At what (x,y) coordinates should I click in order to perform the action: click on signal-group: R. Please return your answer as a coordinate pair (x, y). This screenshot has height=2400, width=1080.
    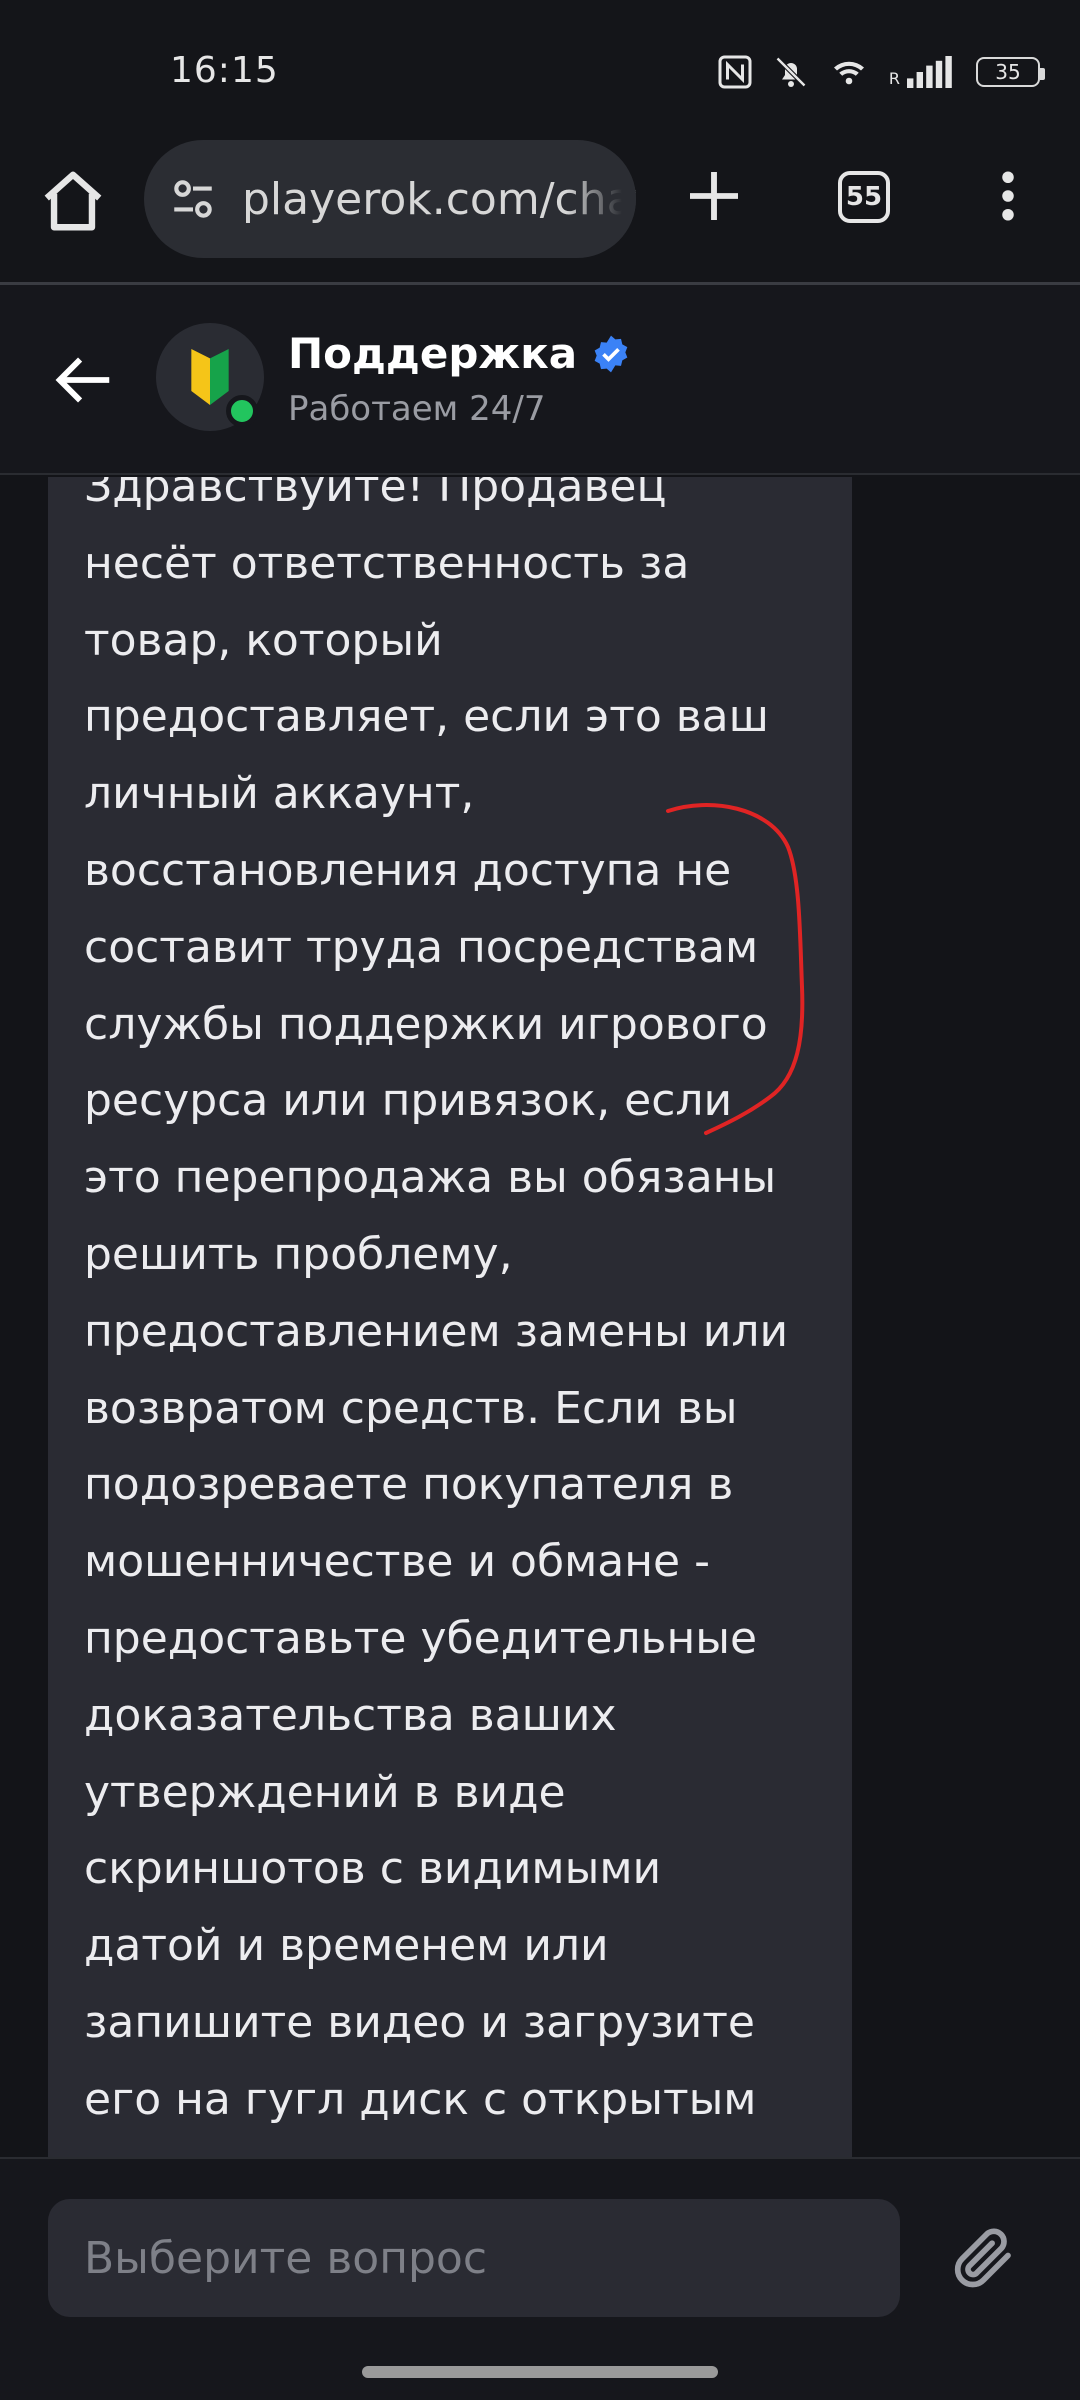
    Looking at the image, I should click on (922, 72).